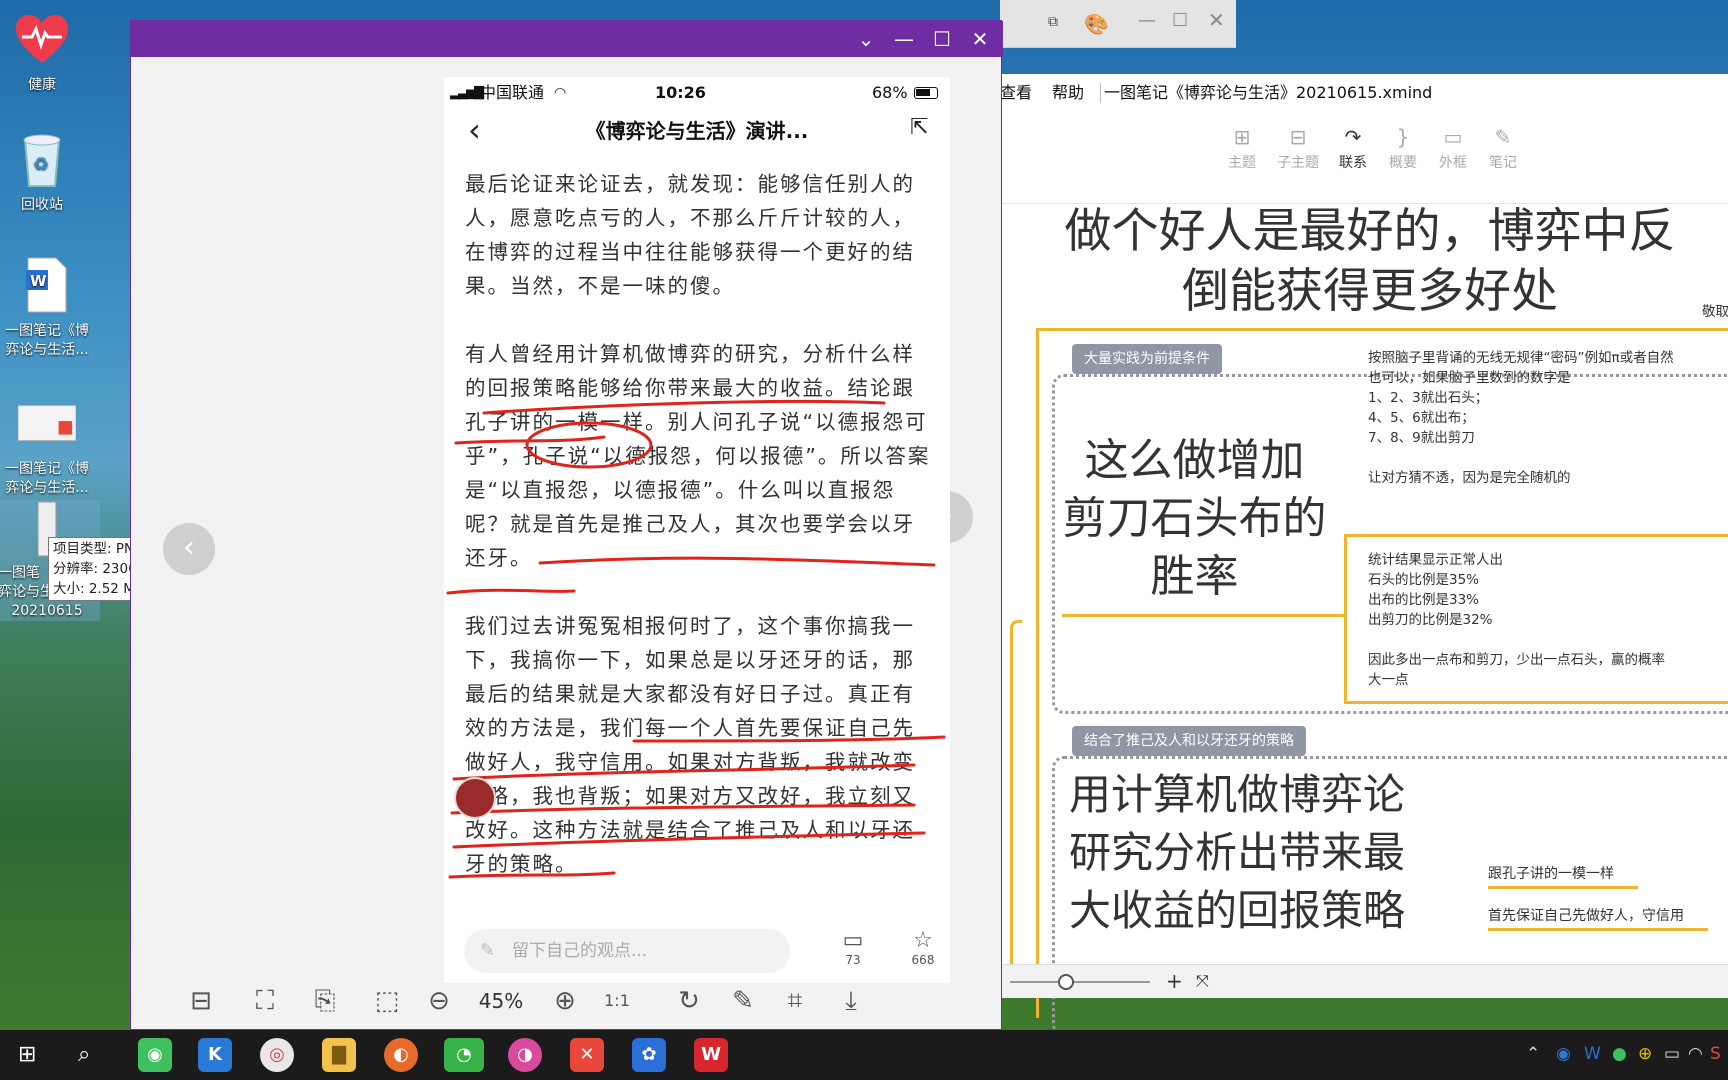  Describe the element at coordinates (488, 950) in the screenshot. I see `pen-icon: ✎` at that location.